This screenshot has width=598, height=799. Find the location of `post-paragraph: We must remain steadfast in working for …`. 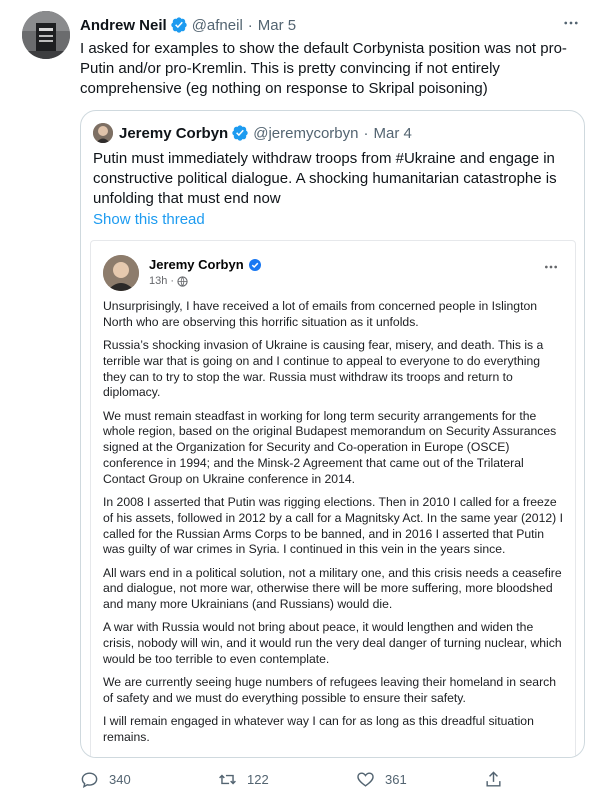

post-paragraph: We must remain steadfast in working for … is located at coordinates (330, 447).